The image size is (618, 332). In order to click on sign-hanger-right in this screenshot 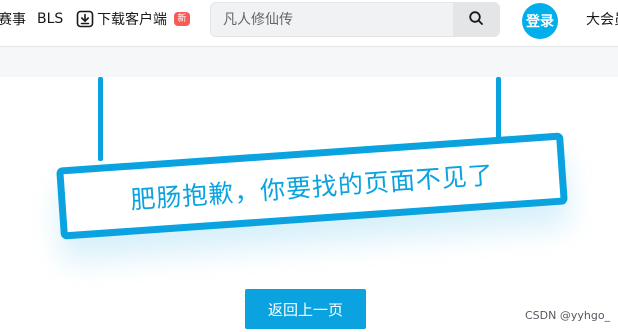, I will do `click(498, 108)`.